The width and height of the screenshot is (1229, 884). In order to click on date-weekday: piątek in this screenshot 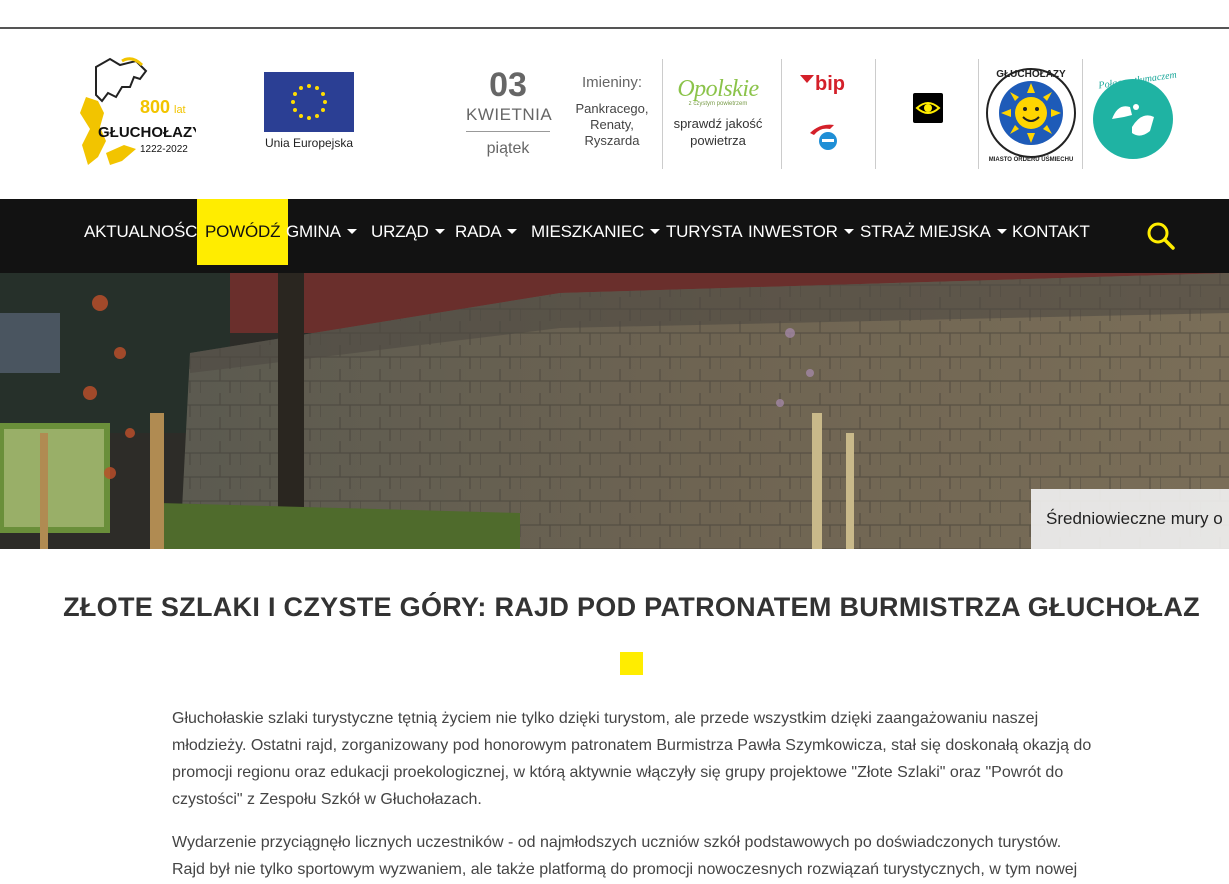, I will do `click(508, 148)`.